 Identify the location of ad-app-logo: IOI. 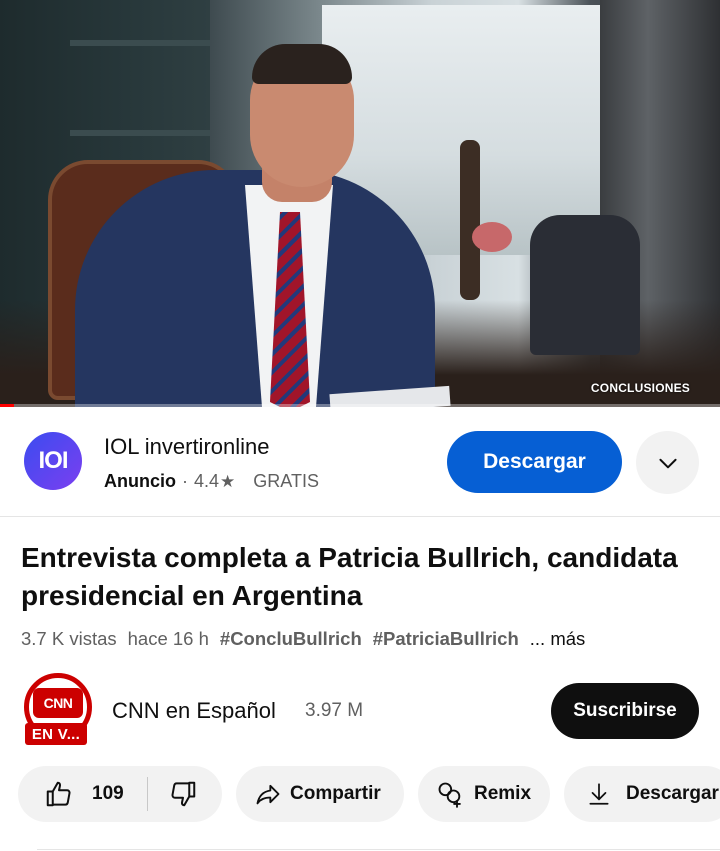
(53, 461).